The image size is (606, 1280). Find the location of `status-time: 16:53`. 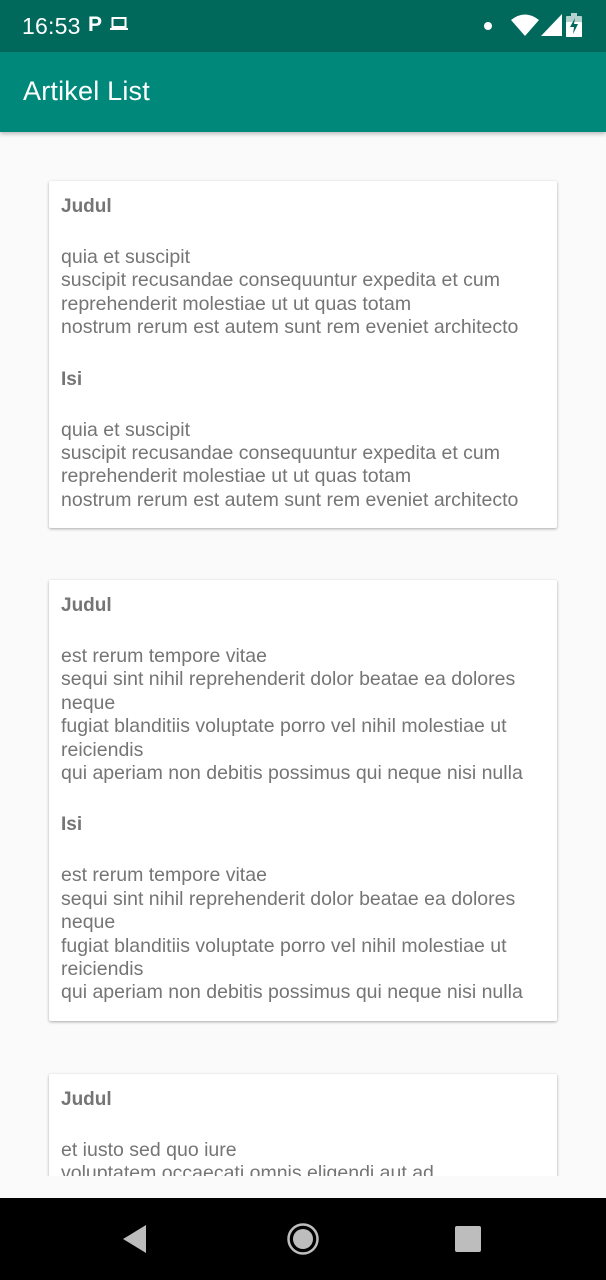

status-time: 16:53 is located at coordinates (51, 26).